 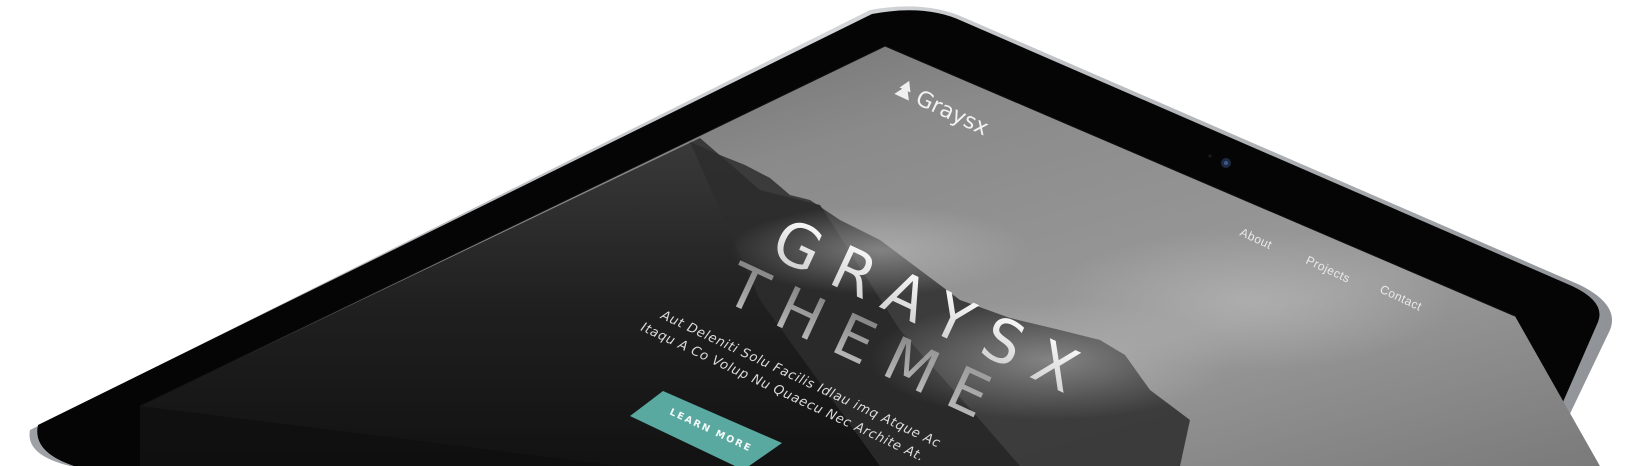 I want to click on camera-sensor, so click(x=1210, y=156).